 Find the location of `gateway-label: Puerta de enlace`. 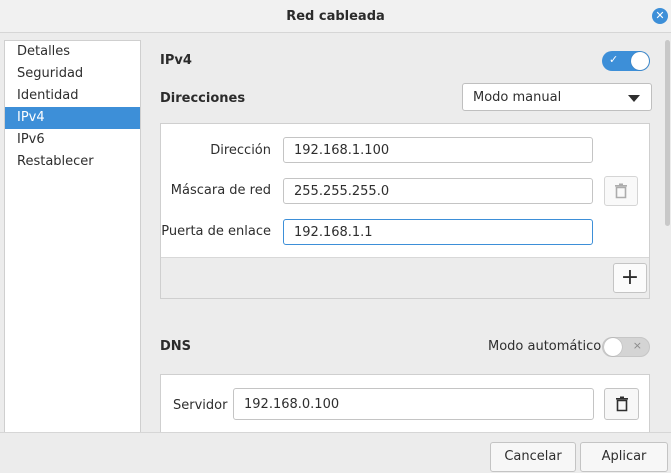

gateway-label: Puerta de enlace is located at coordinates (216, 231).